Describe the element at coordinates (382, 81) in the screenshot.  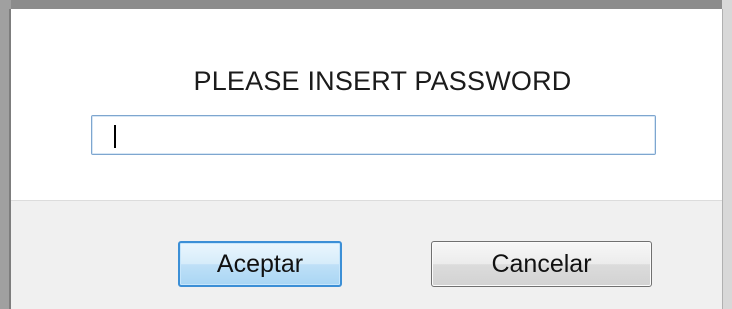
I see `password-prompt-label: PLEASE INSERT PASSWORD` at that location.